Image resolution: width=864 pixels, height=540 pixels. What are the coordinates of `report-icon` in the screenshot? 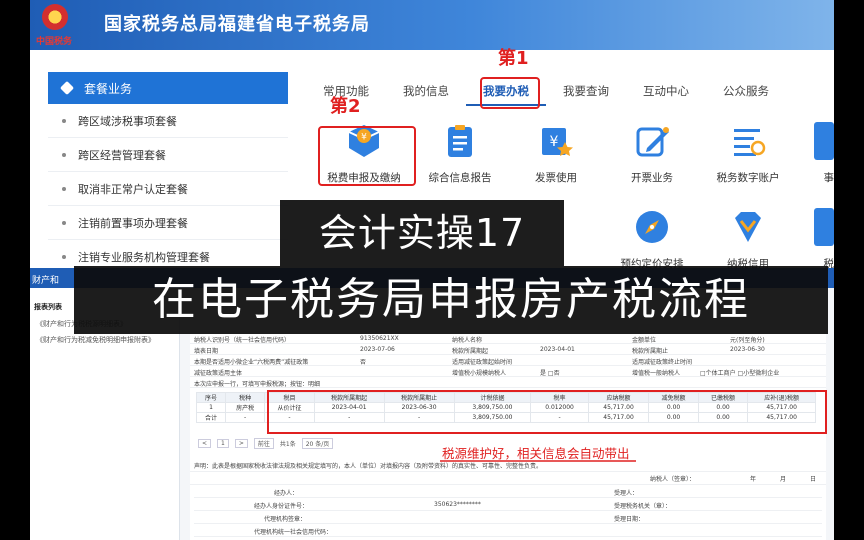 It's located at (460, 141).